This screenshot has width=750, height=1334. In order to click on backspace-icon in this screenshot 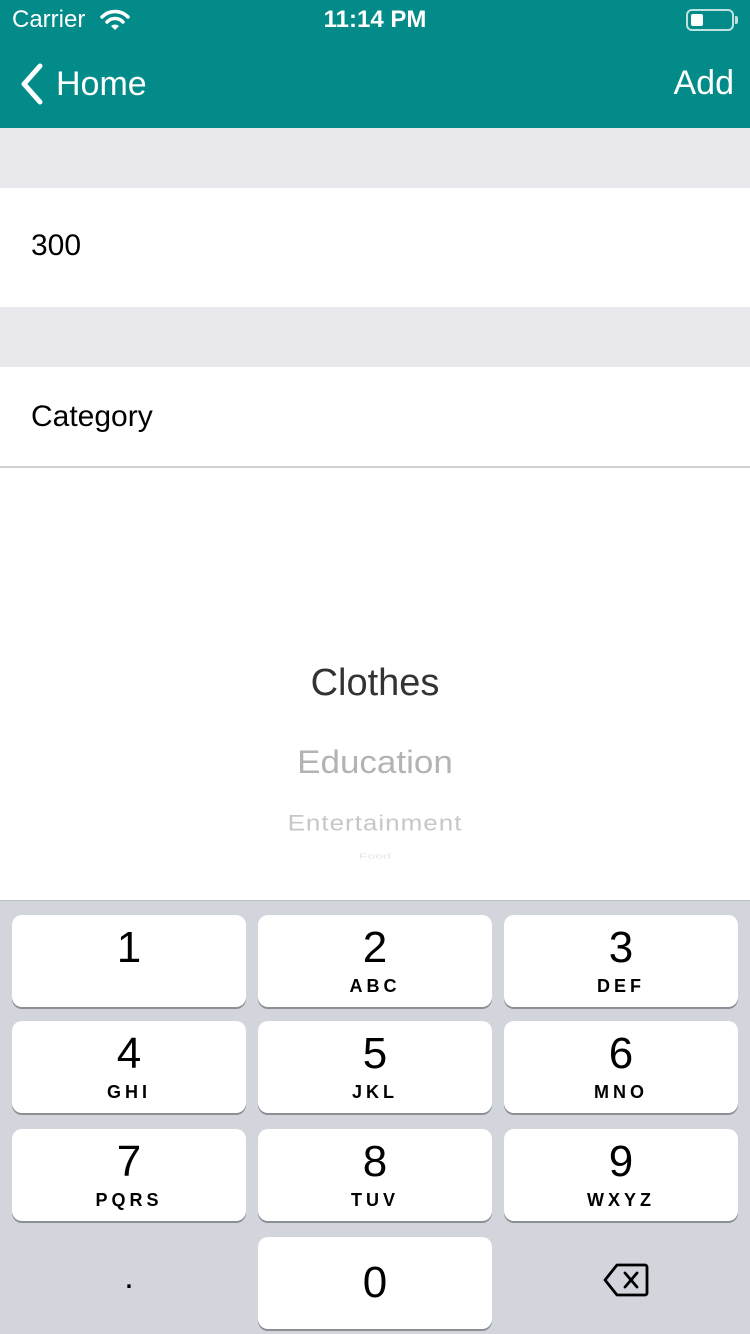, I will do `click(626, 1280)`.